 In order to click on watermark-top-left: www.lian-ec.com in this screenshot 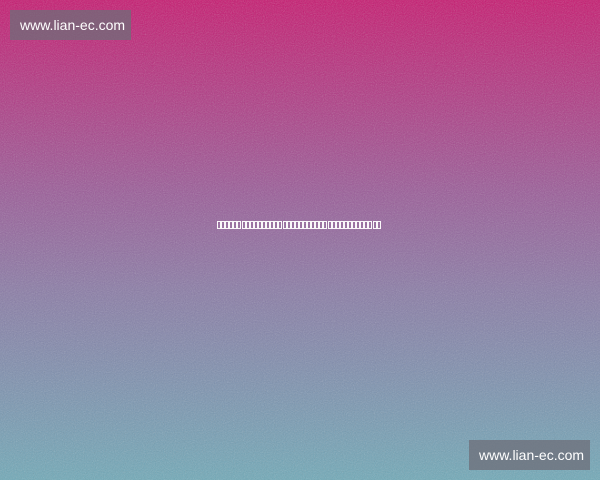, I will do `click(70, 25)`.